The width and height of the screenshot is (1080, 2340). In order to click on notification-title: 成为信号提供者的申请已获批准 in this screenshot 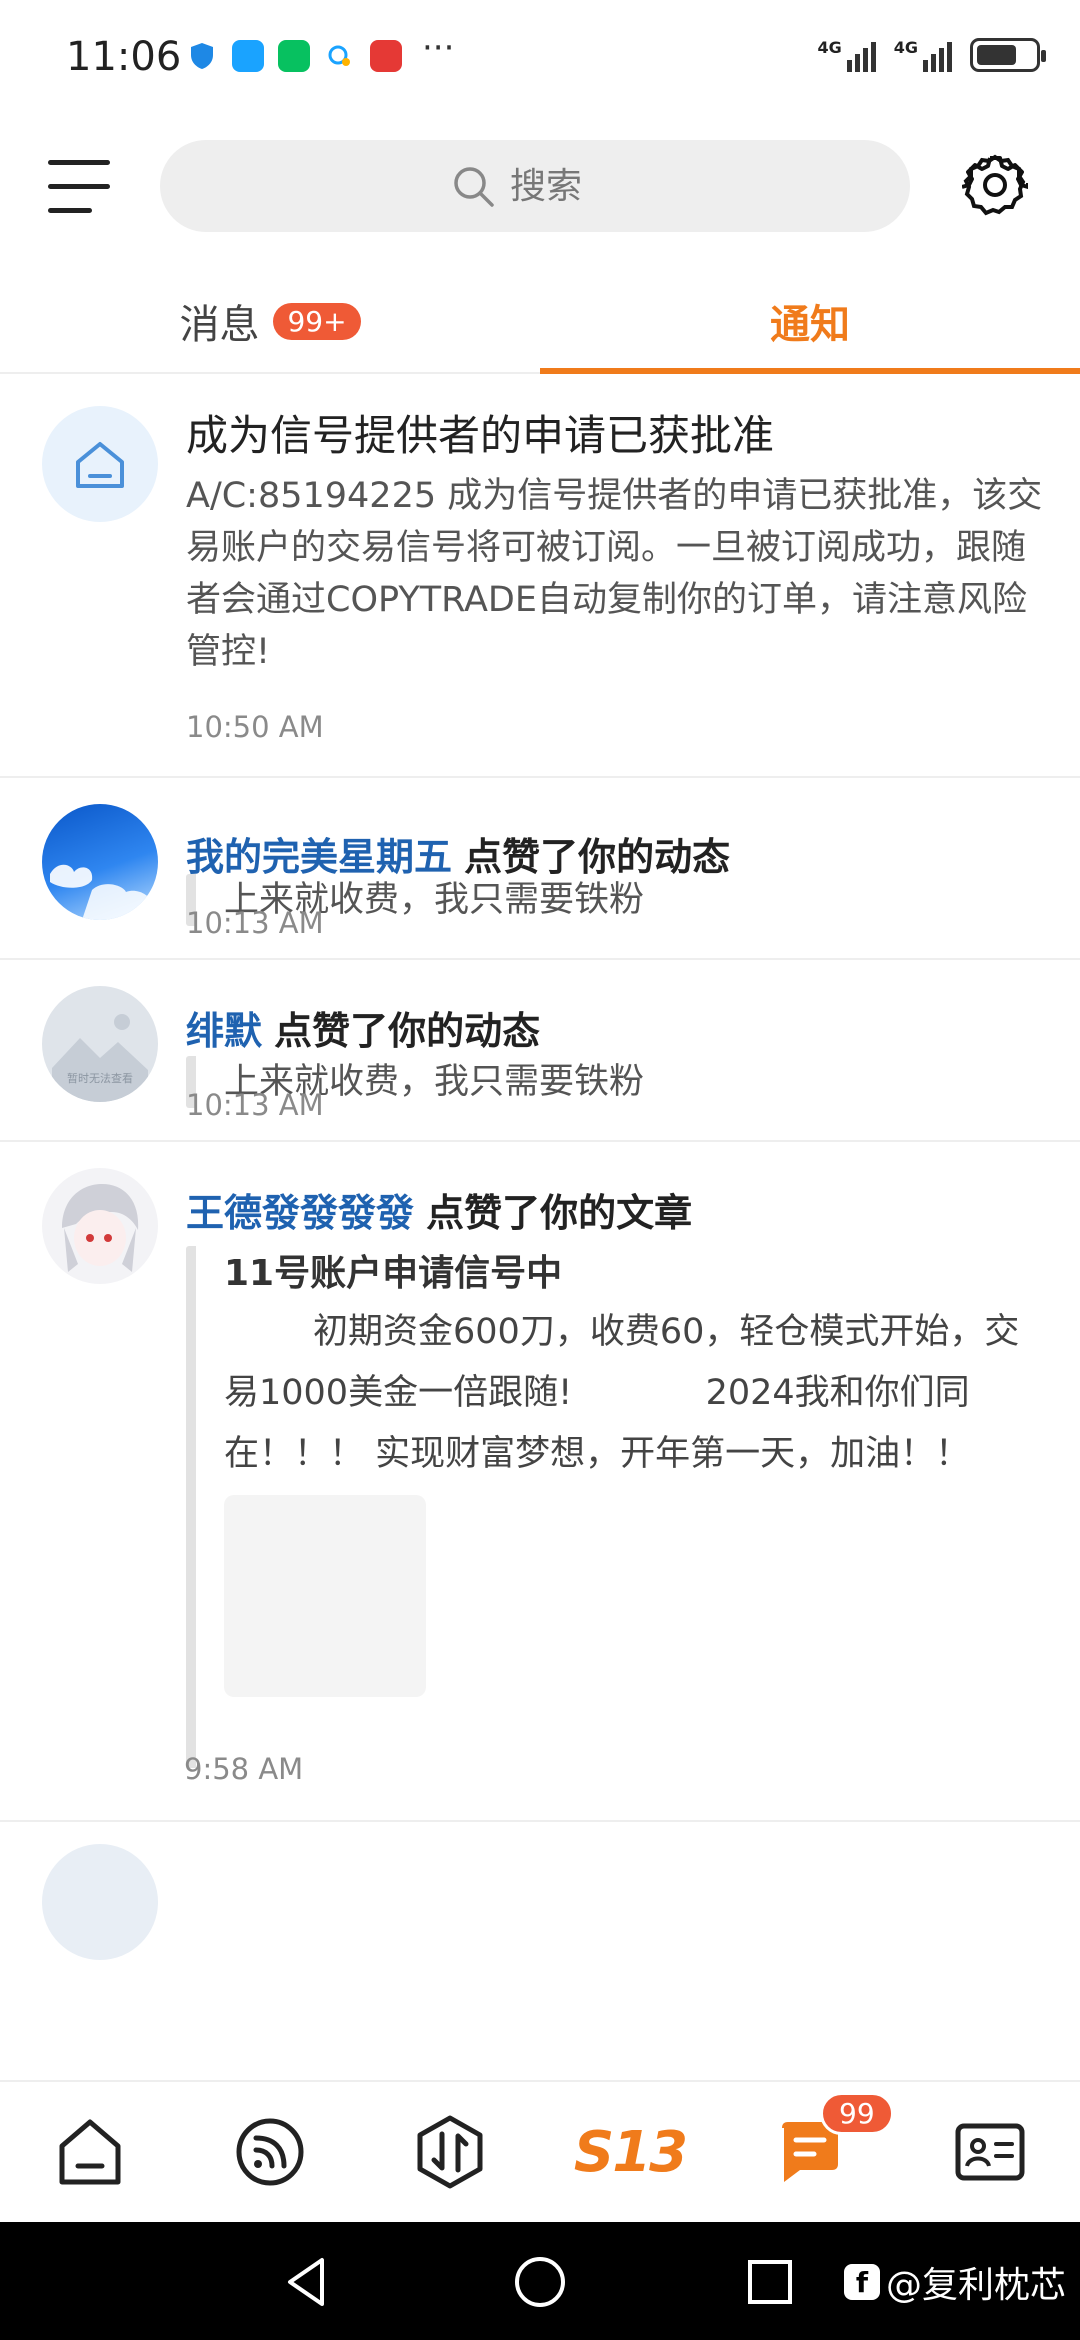, I will do `click(480, 435)`.